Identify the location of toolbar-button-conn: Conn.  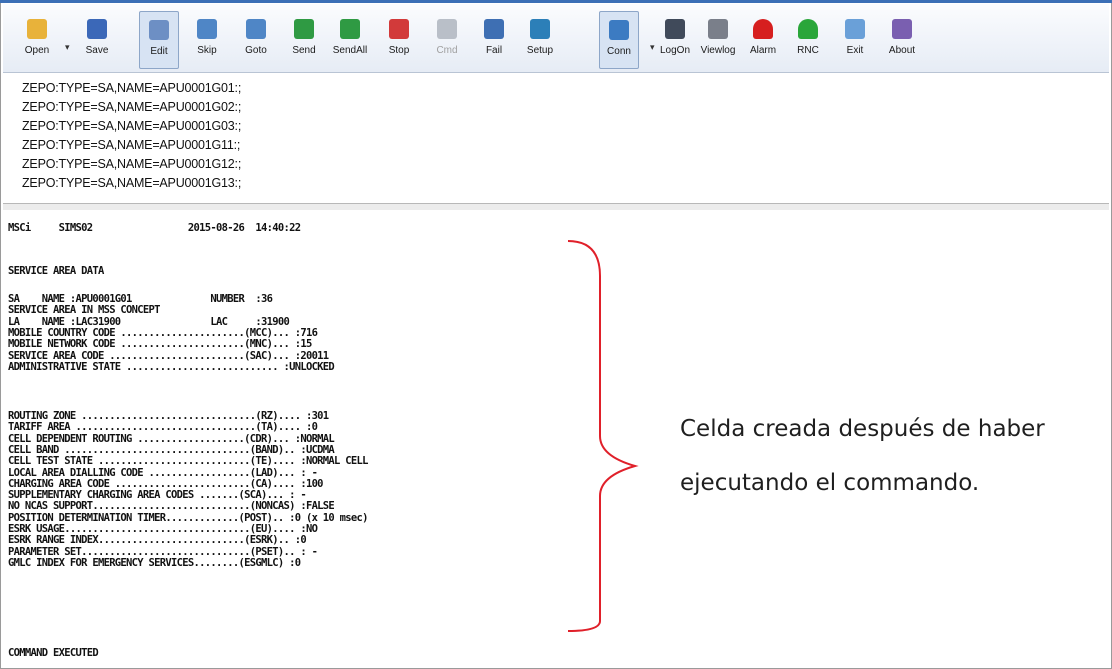
(619, 40).